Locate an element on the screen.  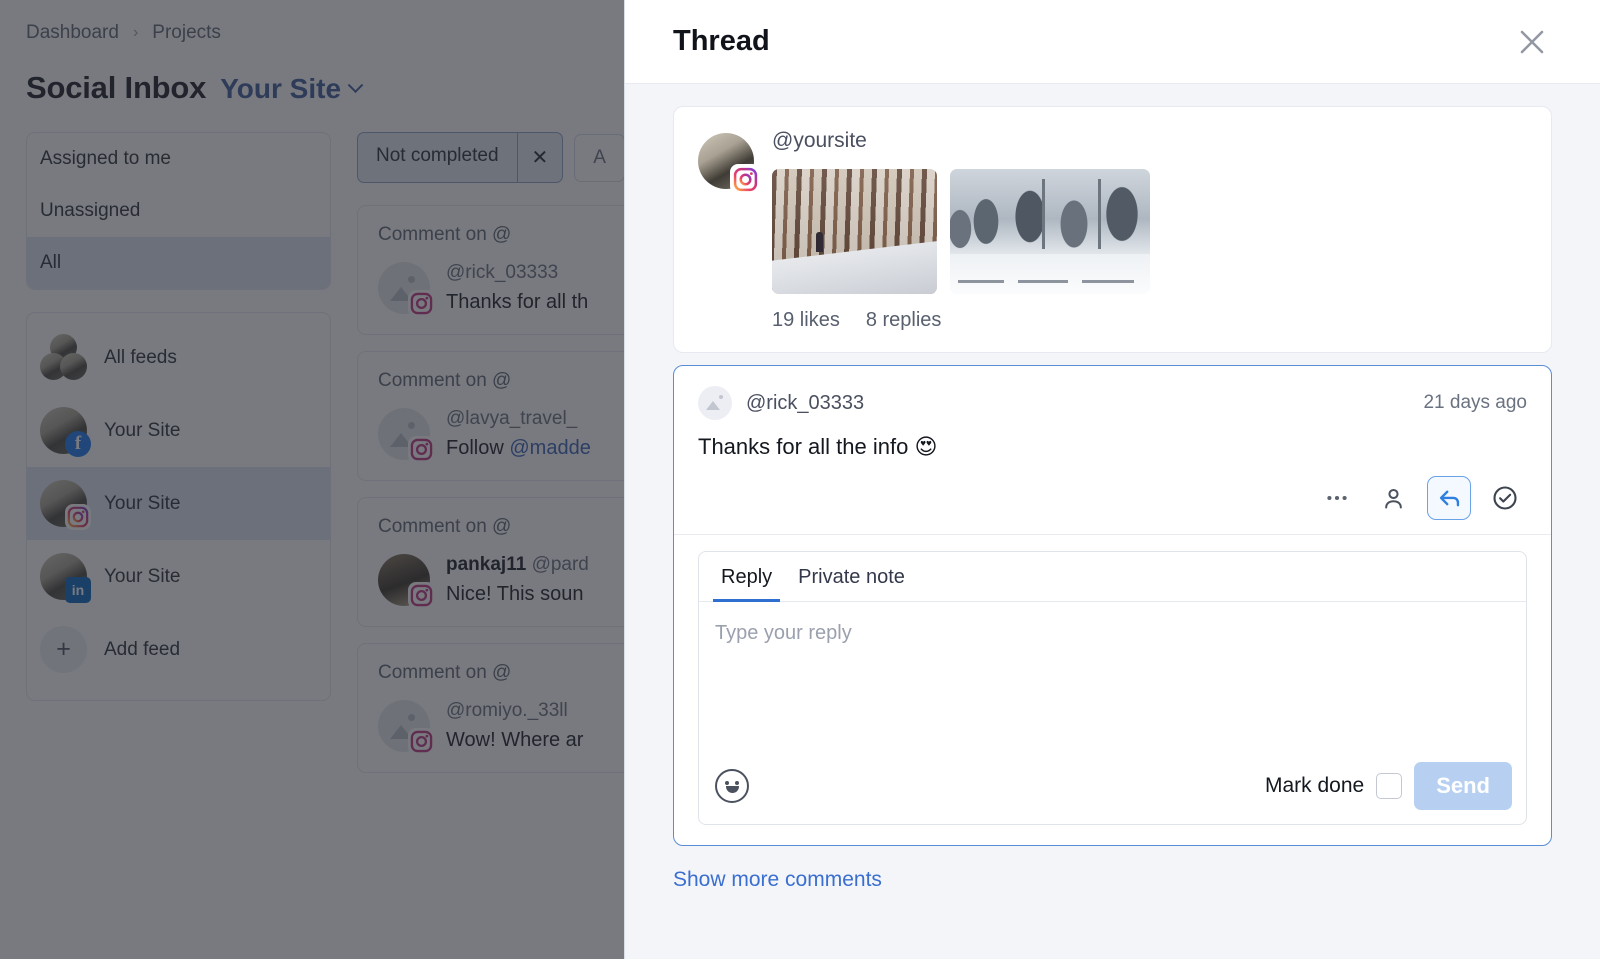
more-options-icon is located at coordinates (1337, 498).